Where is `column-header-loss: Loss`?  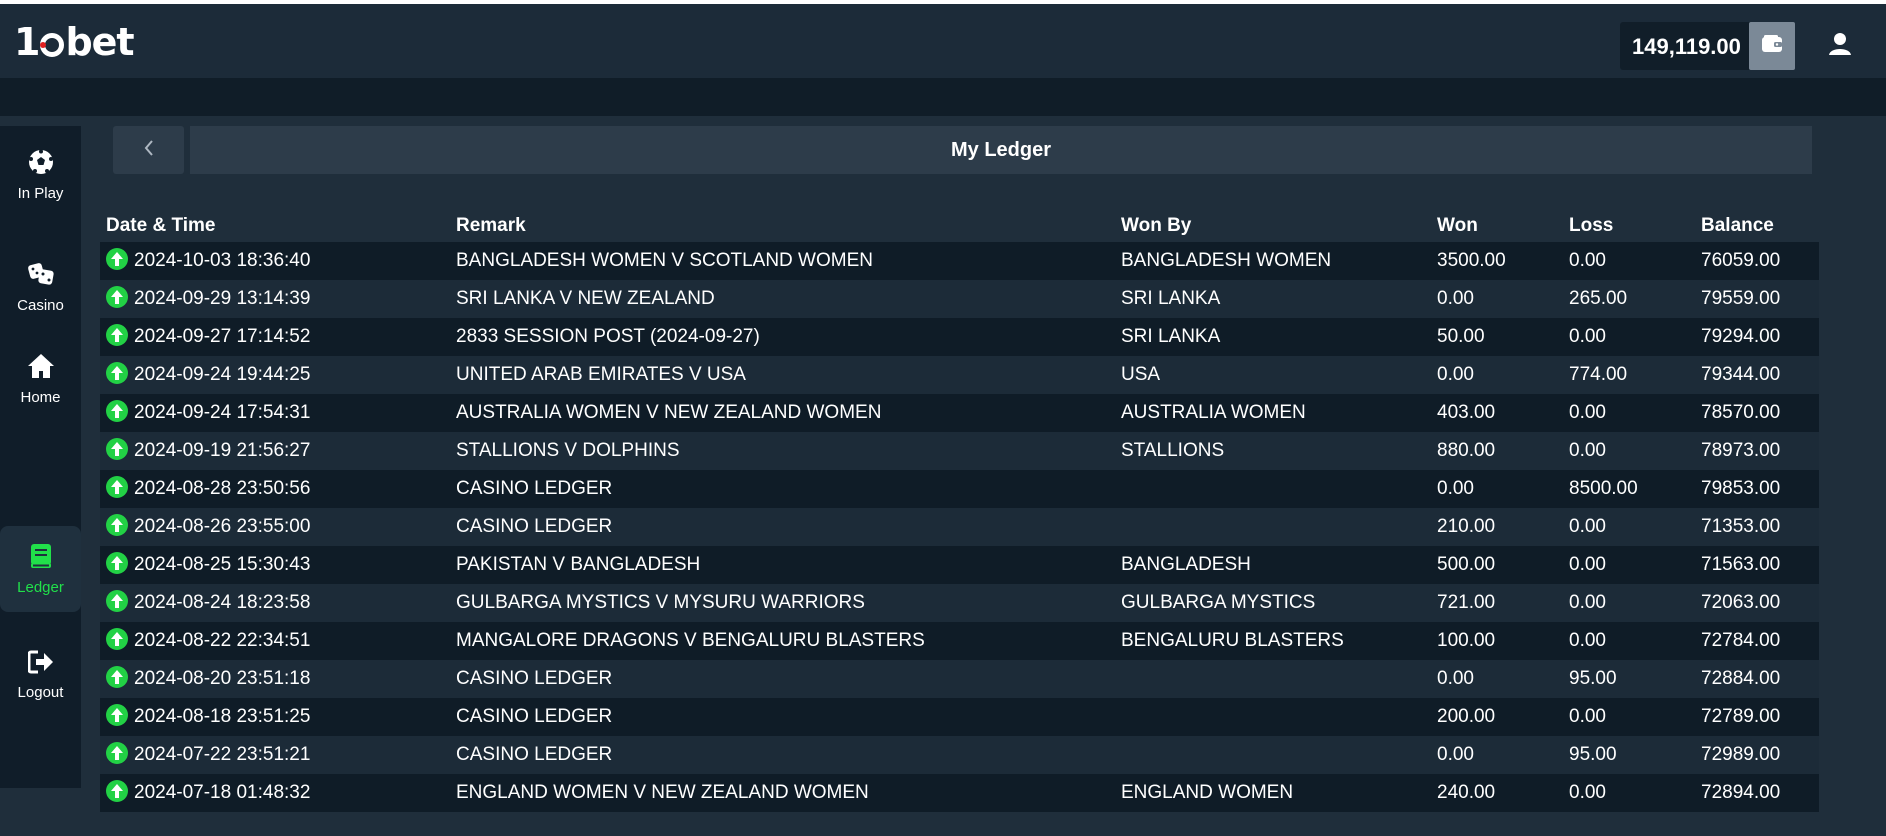 column-header-loss: Loss is located at coordinates (1629, 226).